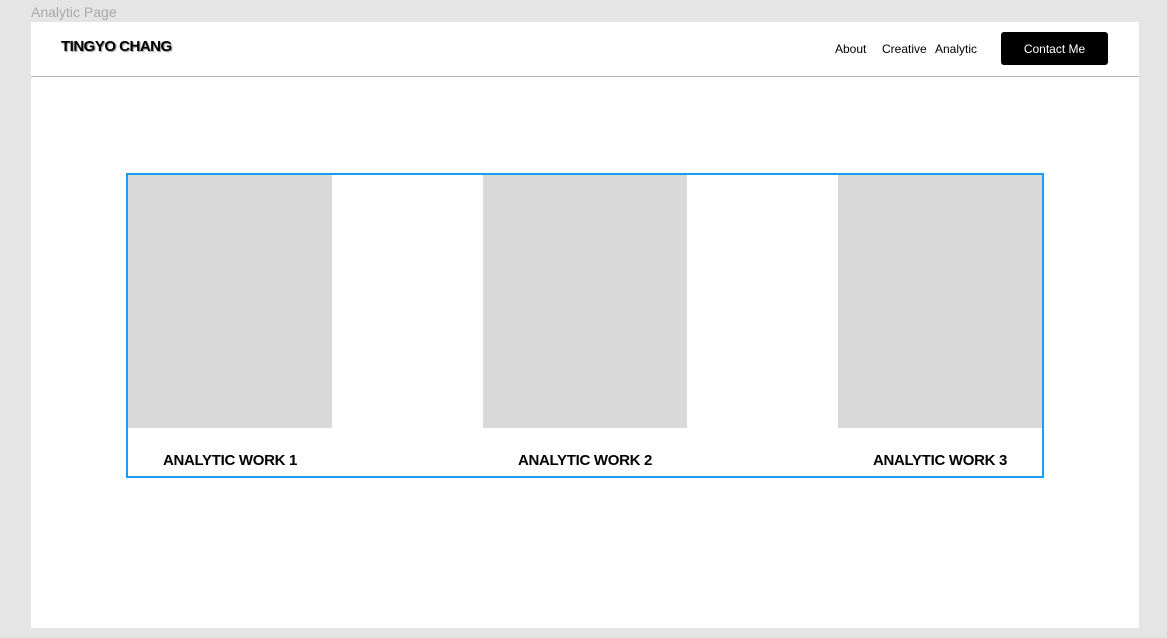 This screenshot has height=638, width=1167. What do you see at coordinates (585, 460) in the screenshot?
I see `work-title: ANALYTIC WORK 2` at bounding box center [585, 460].